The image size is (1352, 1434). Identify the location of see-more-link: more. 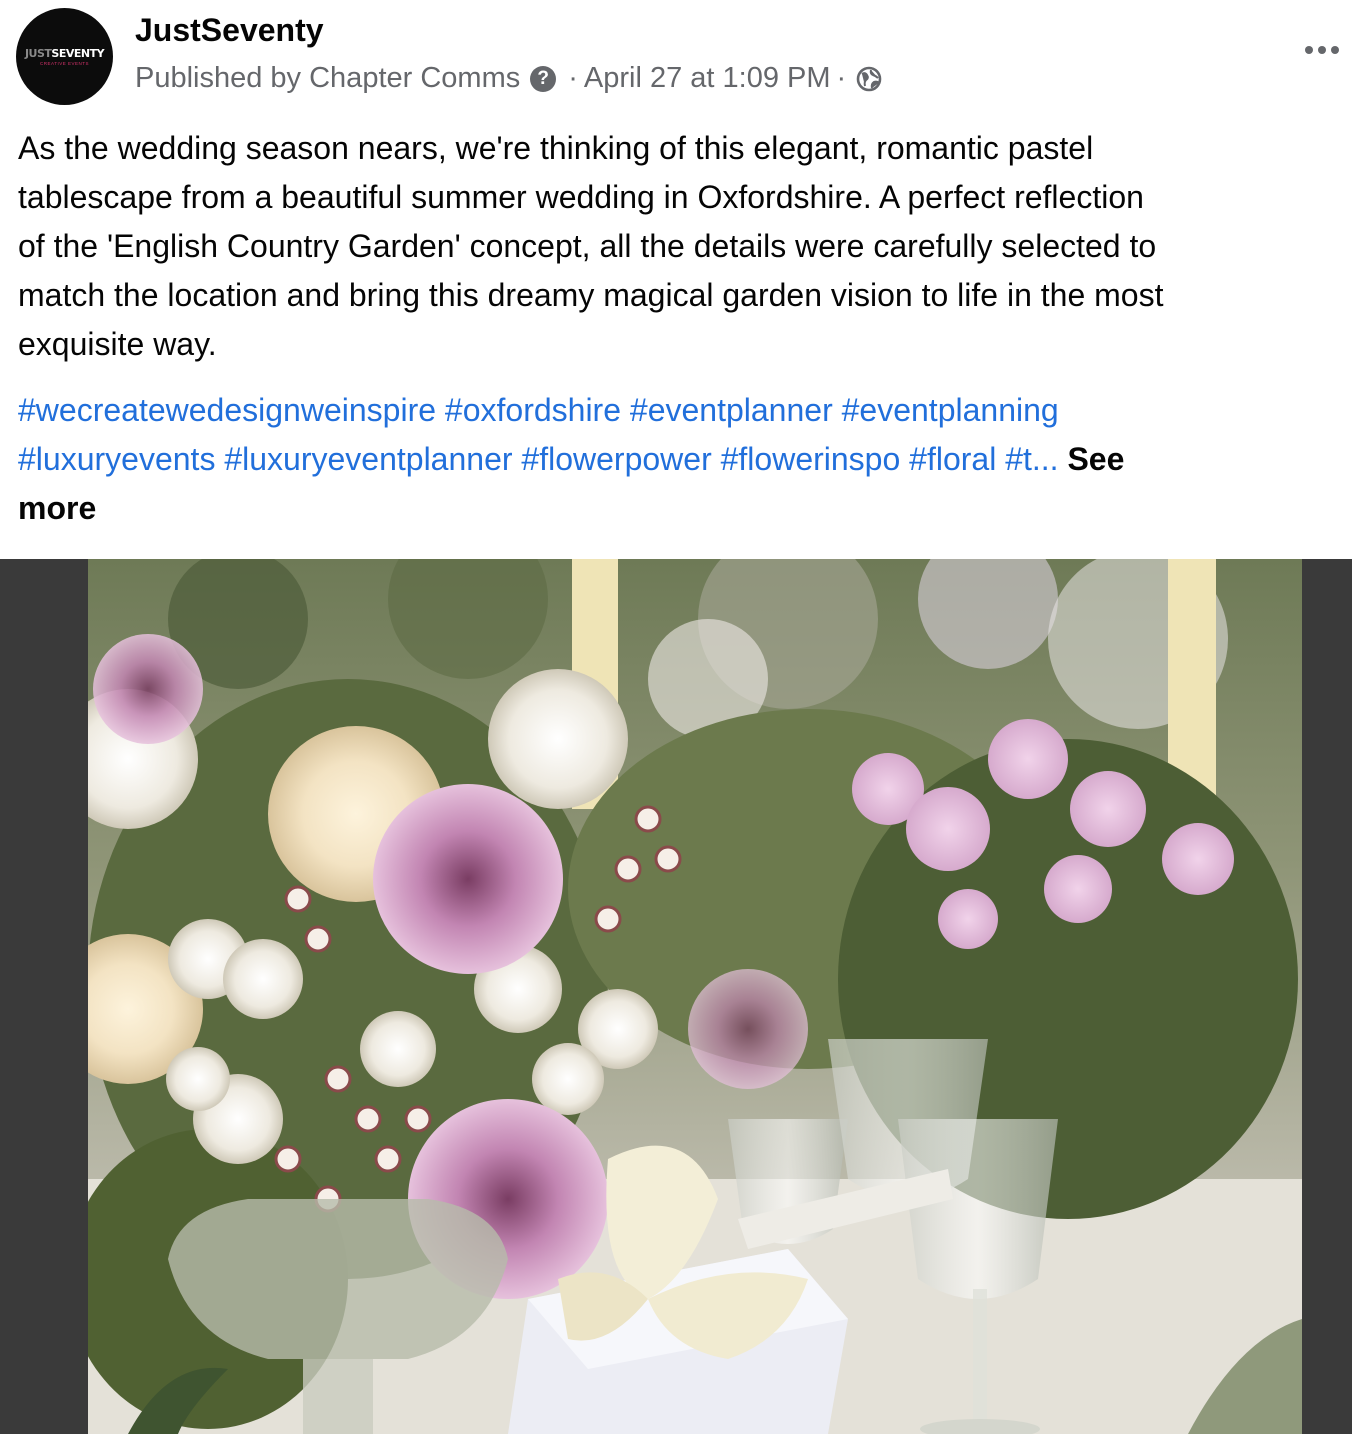
(57, 508).